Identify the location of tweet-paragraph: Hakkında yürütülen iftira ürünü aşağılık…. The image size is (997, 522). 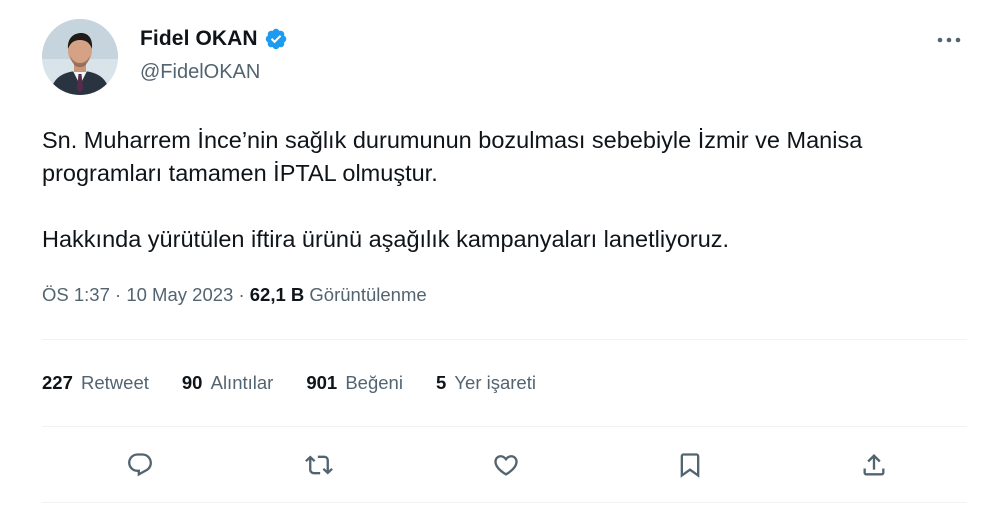
(386, 239).